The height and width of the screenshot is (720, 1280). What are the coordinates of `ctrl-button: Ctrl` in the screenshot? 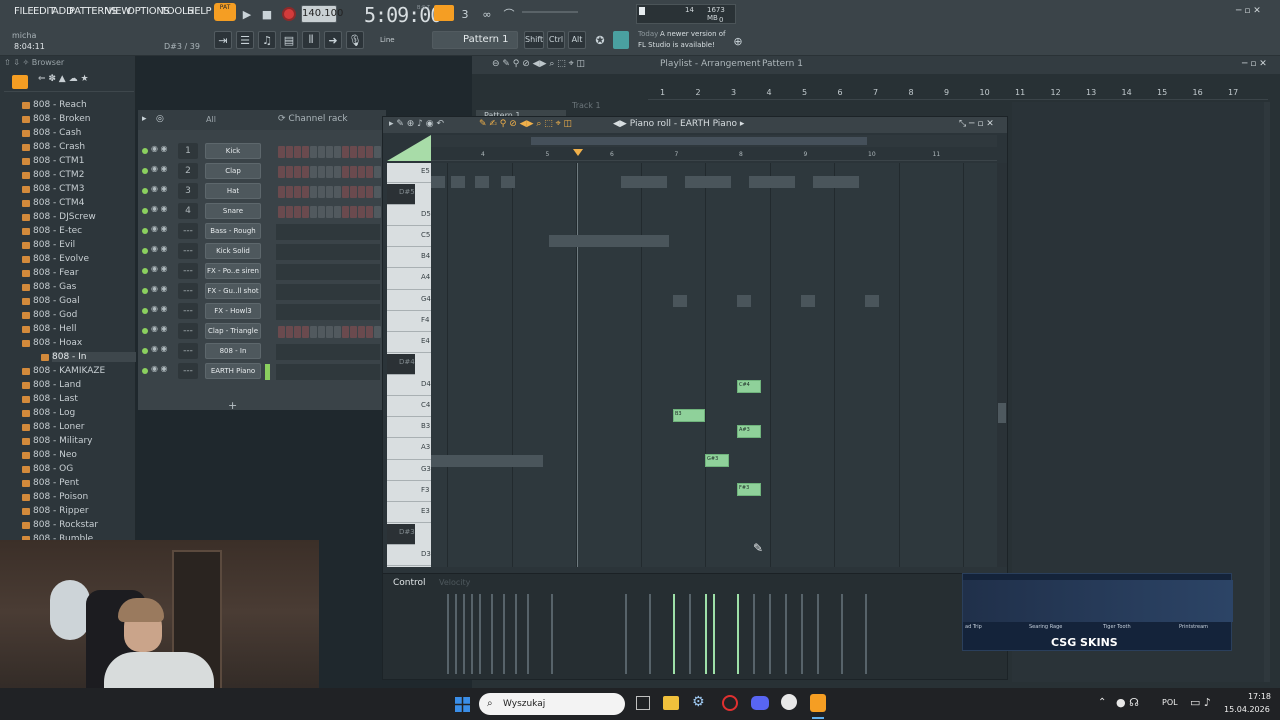 It's located at (556, 40).